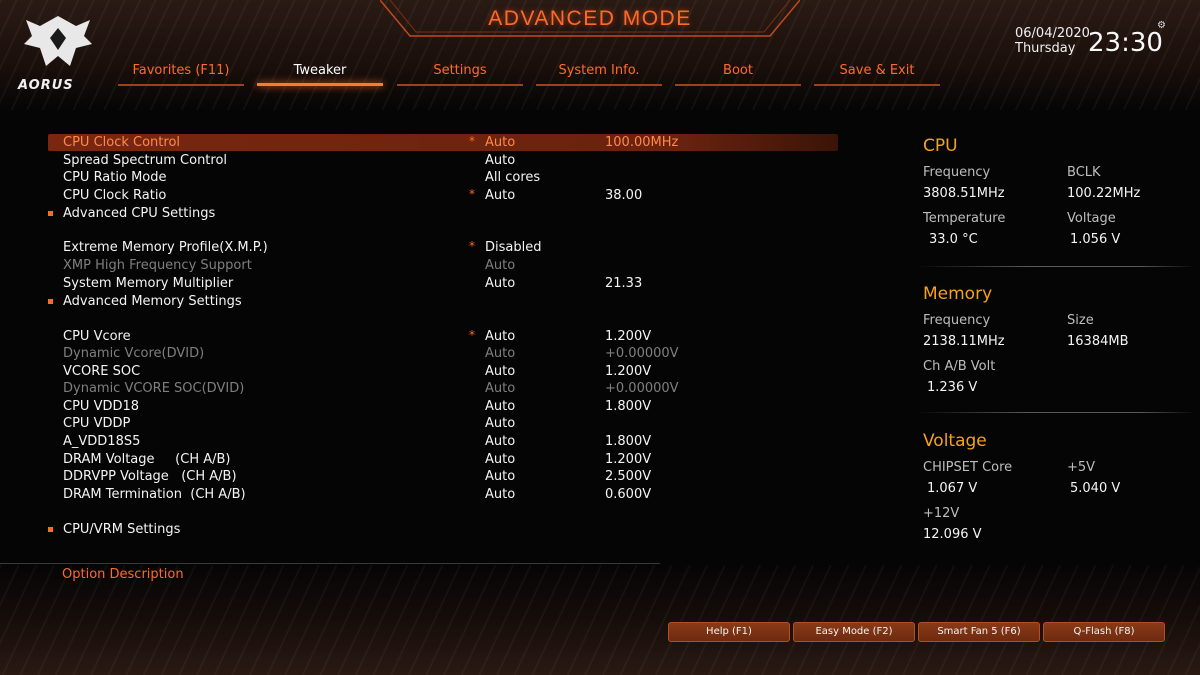 This screenshot has height=675, width=1200. Describe the element at coordinates (958, 294) in the screenshot. I see `memory-section-title: Memory` at that location.